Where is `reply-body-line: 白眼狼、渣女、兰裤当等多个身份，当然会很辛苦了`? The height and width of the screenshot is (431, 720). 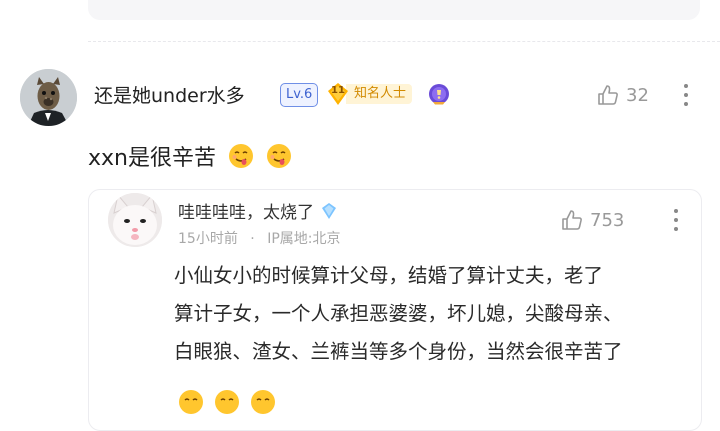 reply-body-line: 白眼狼、渣女、兰裤当等多个身份，当然会很辛苦了 is located at coordinates (398, 351).